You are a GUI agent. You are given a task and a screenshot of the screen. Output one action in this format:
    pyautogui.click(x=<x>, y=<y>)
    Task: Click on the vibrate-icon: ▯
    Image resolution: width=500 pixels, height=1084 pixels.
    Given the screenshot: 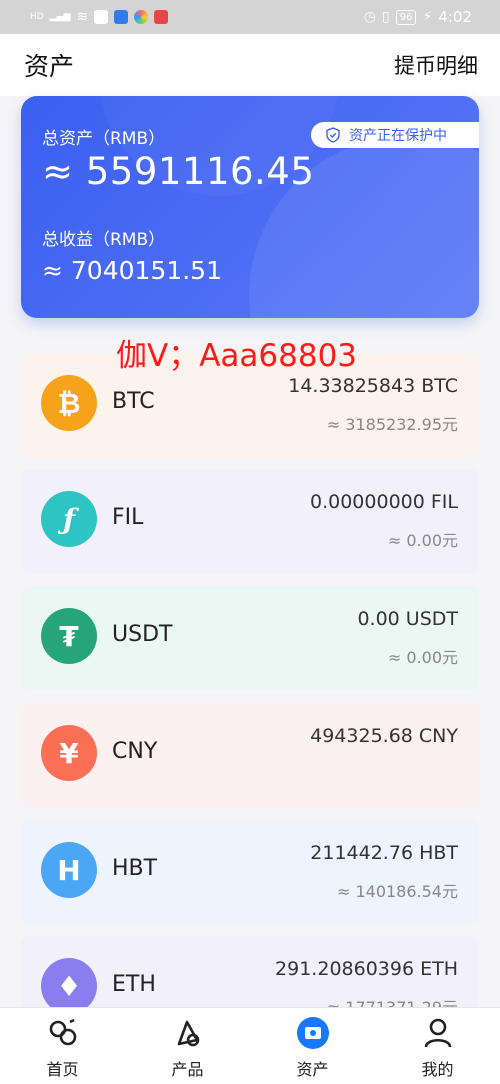 What is the action you would take?
    pyautogui.click(x=386, y=17)
    